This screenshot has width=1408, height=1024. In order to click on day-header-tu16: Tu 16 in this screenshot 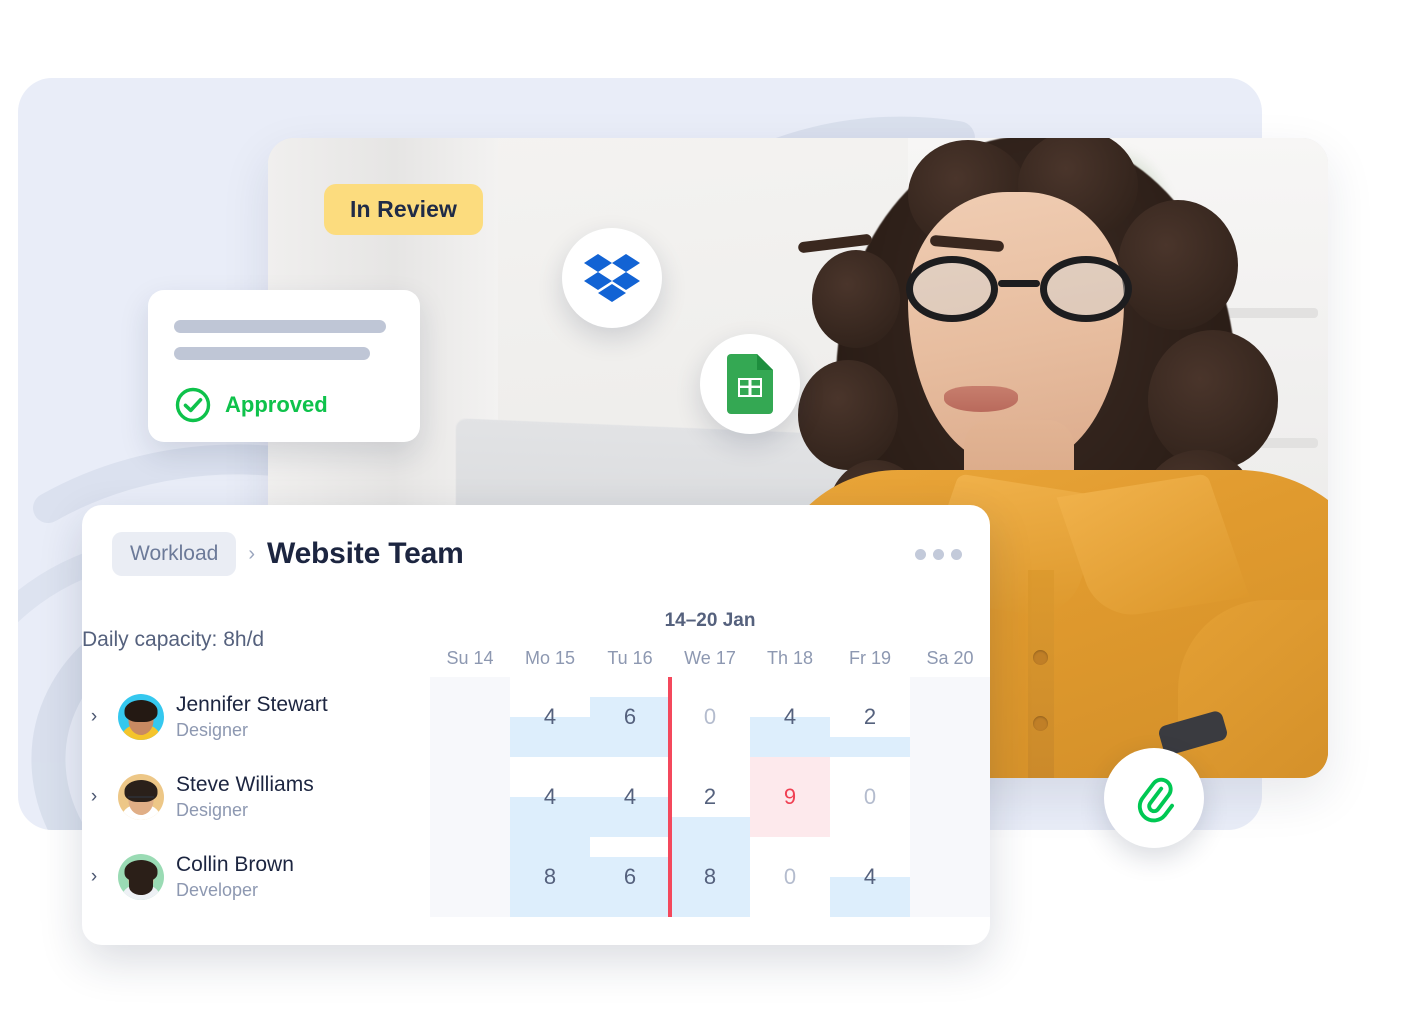, I will do `click(630, 657)`.